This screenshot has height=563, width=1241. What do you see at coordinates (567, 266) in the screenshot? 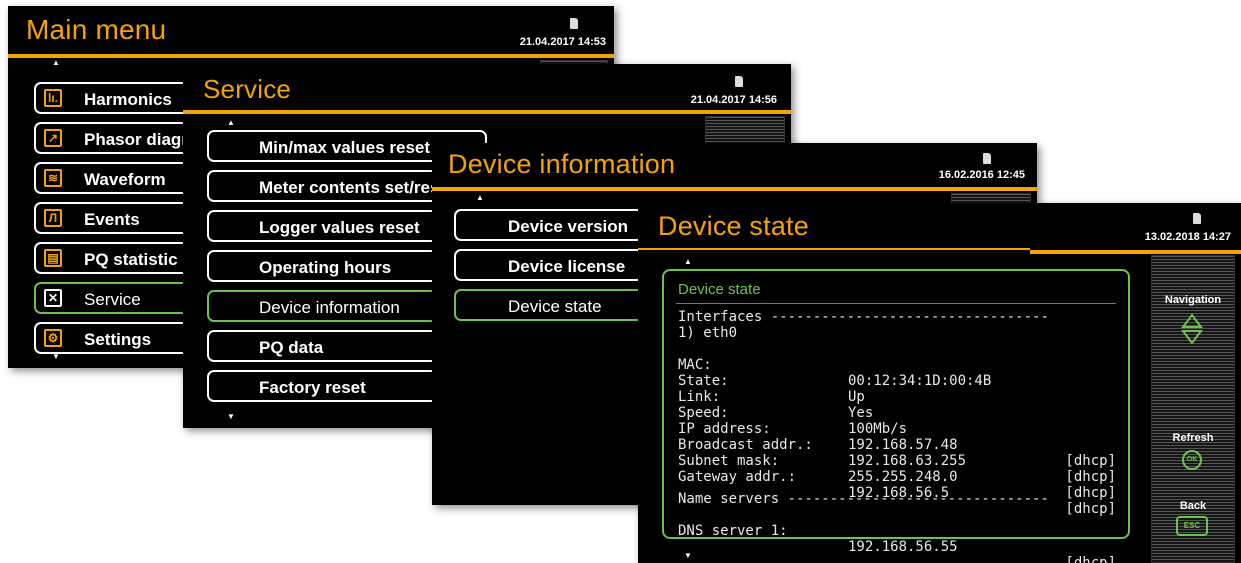
I see `menu-item-label: Device license` at bounding box center [567, 266].